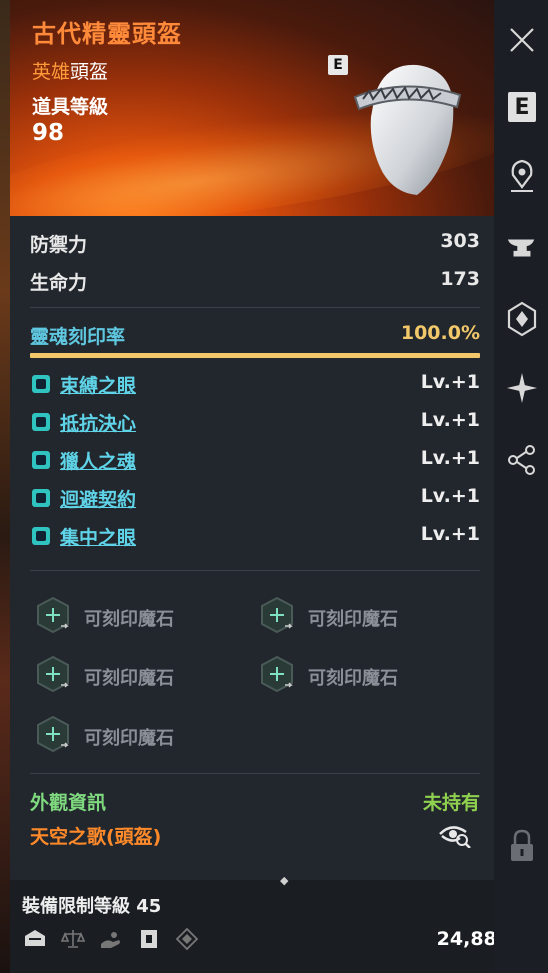 The height and width of the screenshot is (973, 548). I want to click on location-pin-icon, so click(522, 175).